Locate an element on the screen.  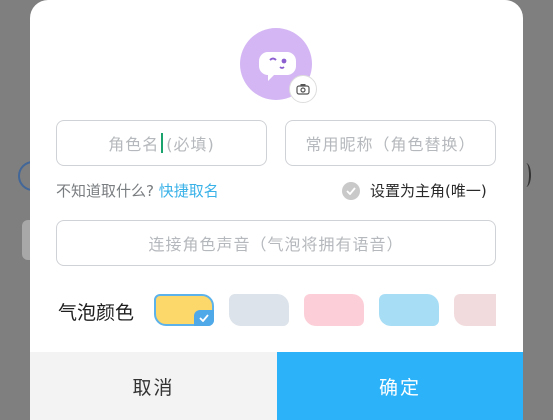
name-hint: 不知道取什么? 快捷取名 is located at coordinates (137, 190).